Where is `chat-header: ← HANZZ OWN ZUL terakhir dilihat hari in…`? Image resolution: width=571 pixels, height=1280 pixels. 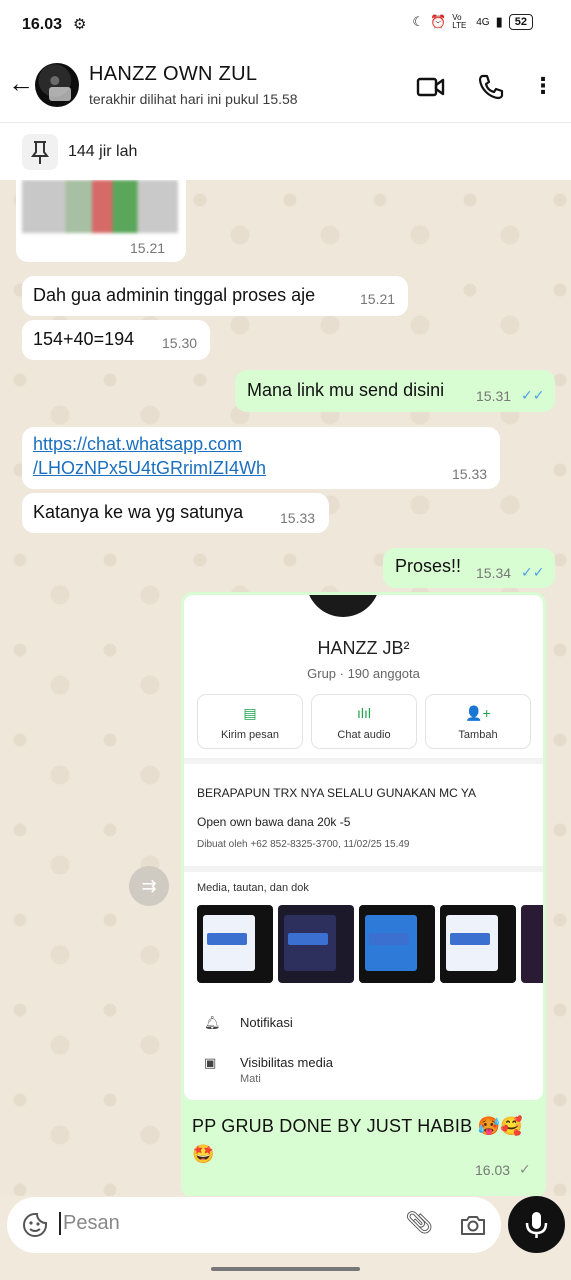
chat-header: ← HANZZ OWN ZUL terakhir dilihat hari in… is located at coordinates (285, 86).